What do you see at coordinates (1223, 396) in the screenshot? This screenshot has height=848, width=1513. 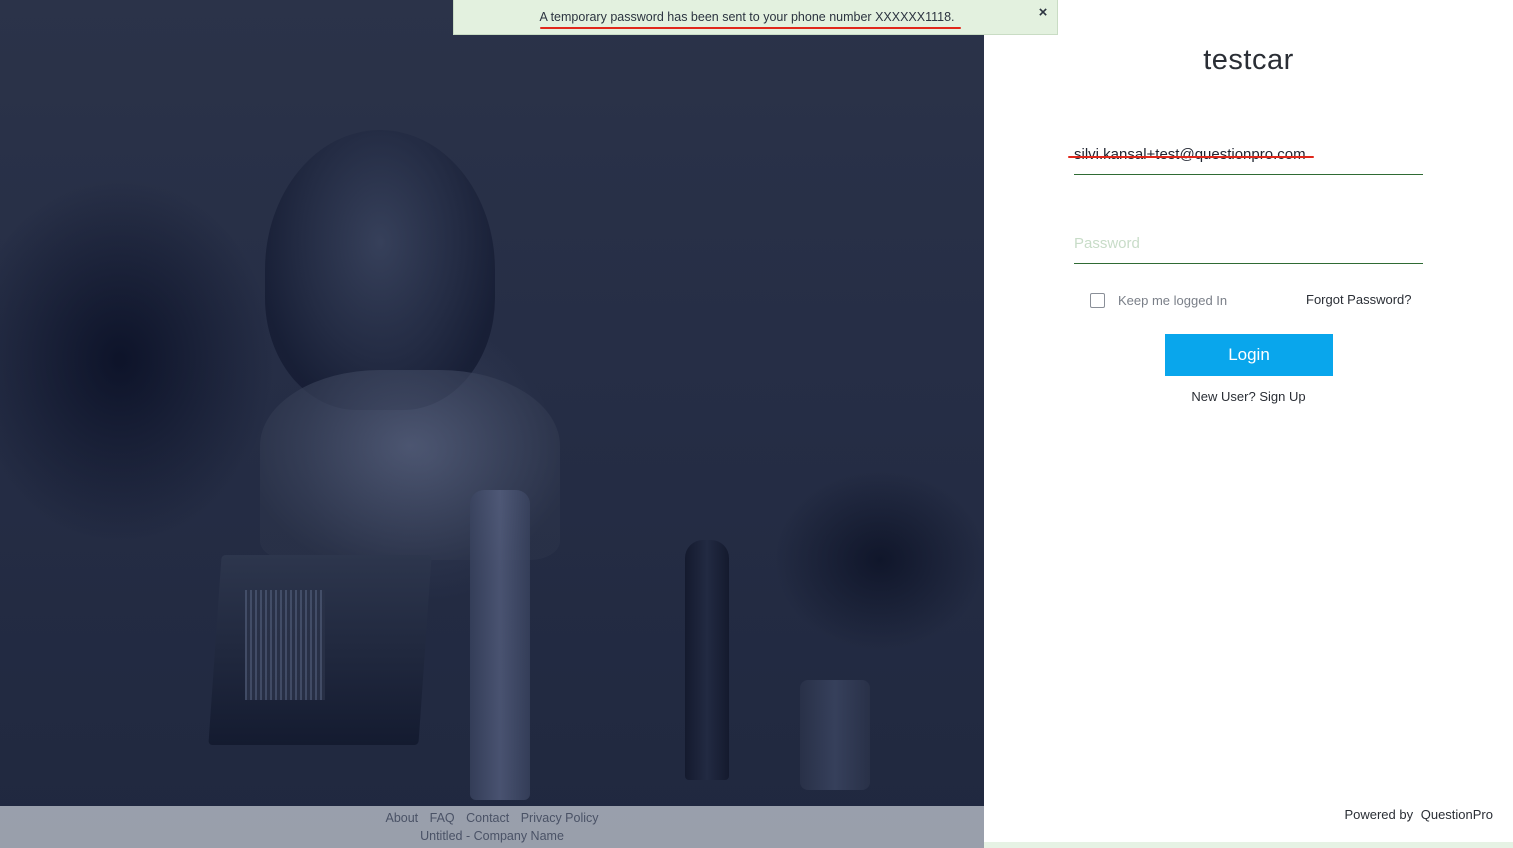 I see `new-user-text: New User?` at bounding box center [1223, 396].